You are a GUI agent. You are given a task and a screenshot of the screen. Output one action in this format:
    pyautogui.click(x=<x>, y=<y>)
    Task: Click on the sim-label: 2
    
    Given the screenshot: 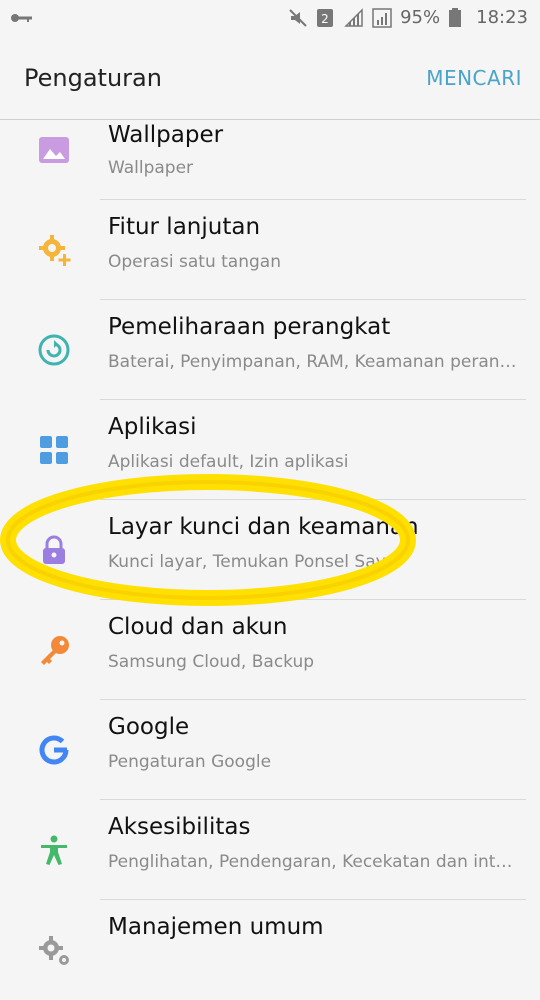 What is the action you would take?
    pyautogui.click(x=325, y=19)
    